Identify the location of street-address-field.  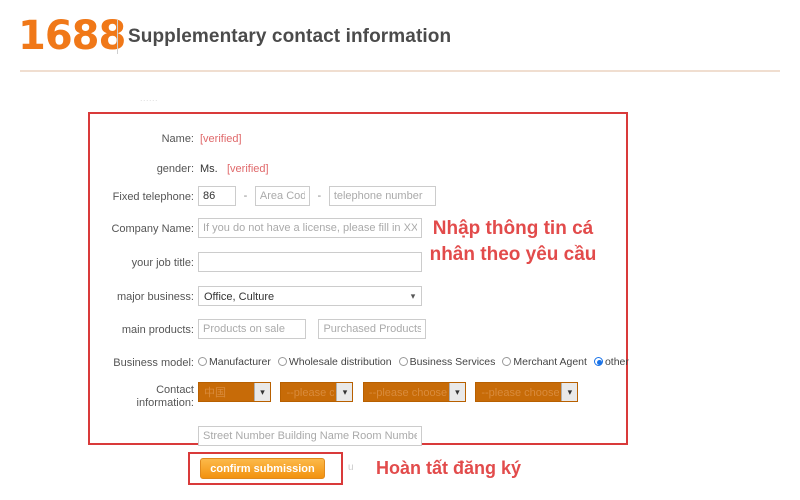
(310, 436).